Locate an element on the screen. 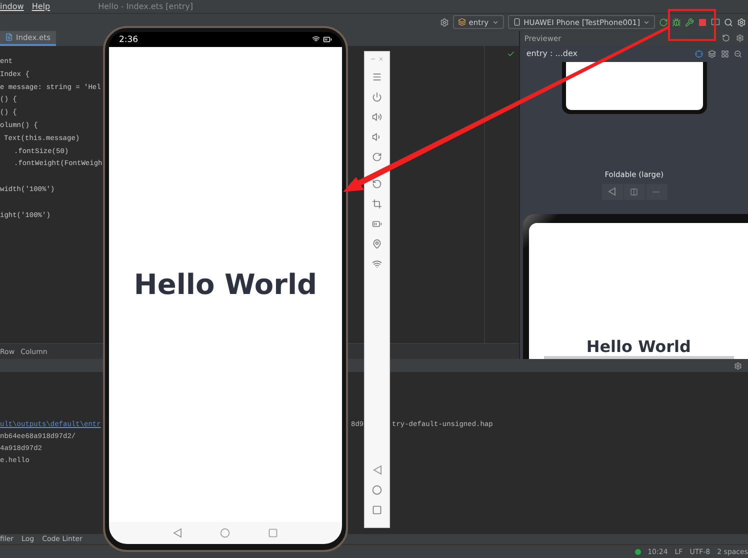  menu-item: Help is located at coordinates (41, 6).